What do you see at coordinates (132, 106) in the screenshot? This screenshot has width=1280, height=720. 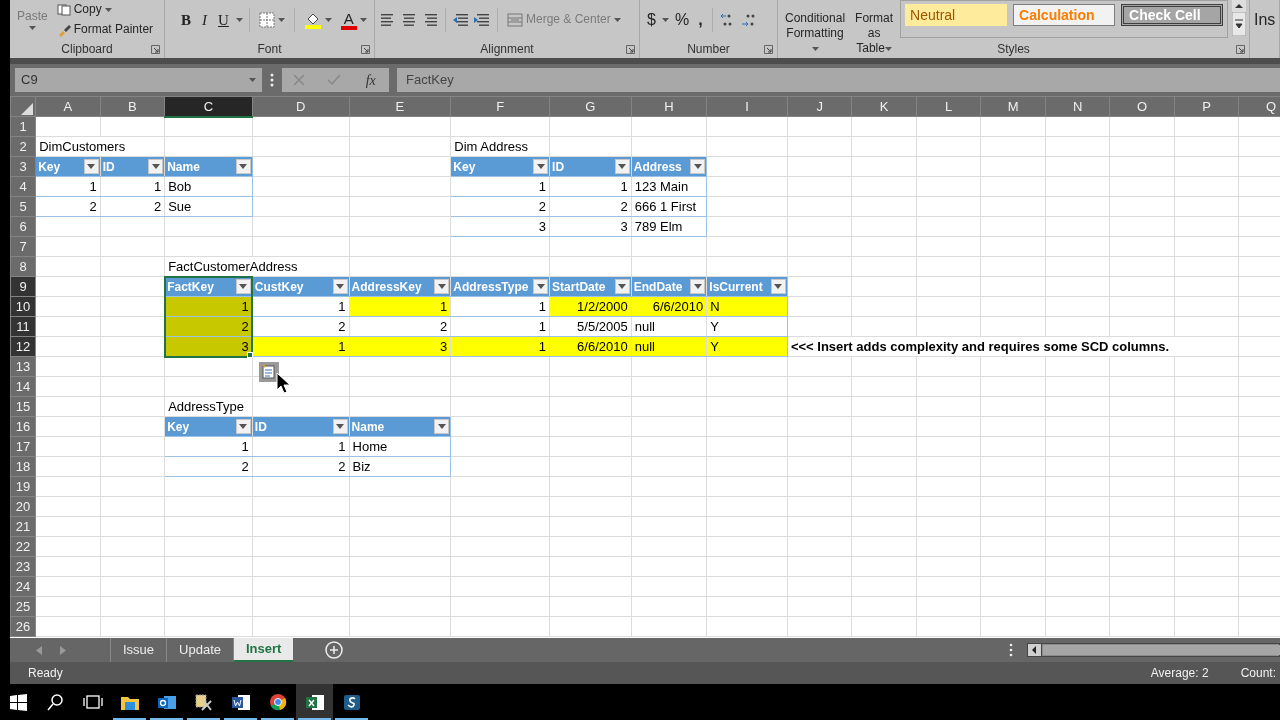 I see `column-header: B` at bounding box center [132, 106].